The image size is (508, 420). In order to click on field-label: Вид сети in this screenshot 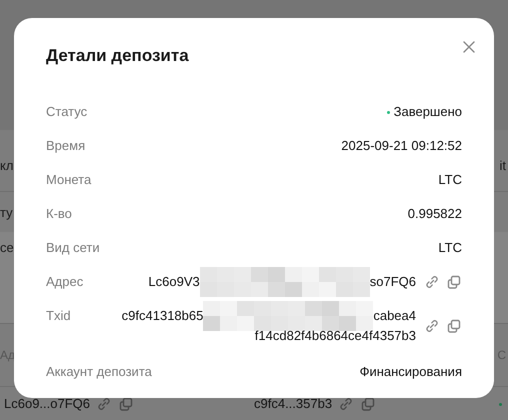, I will do `click(73, 248)`.